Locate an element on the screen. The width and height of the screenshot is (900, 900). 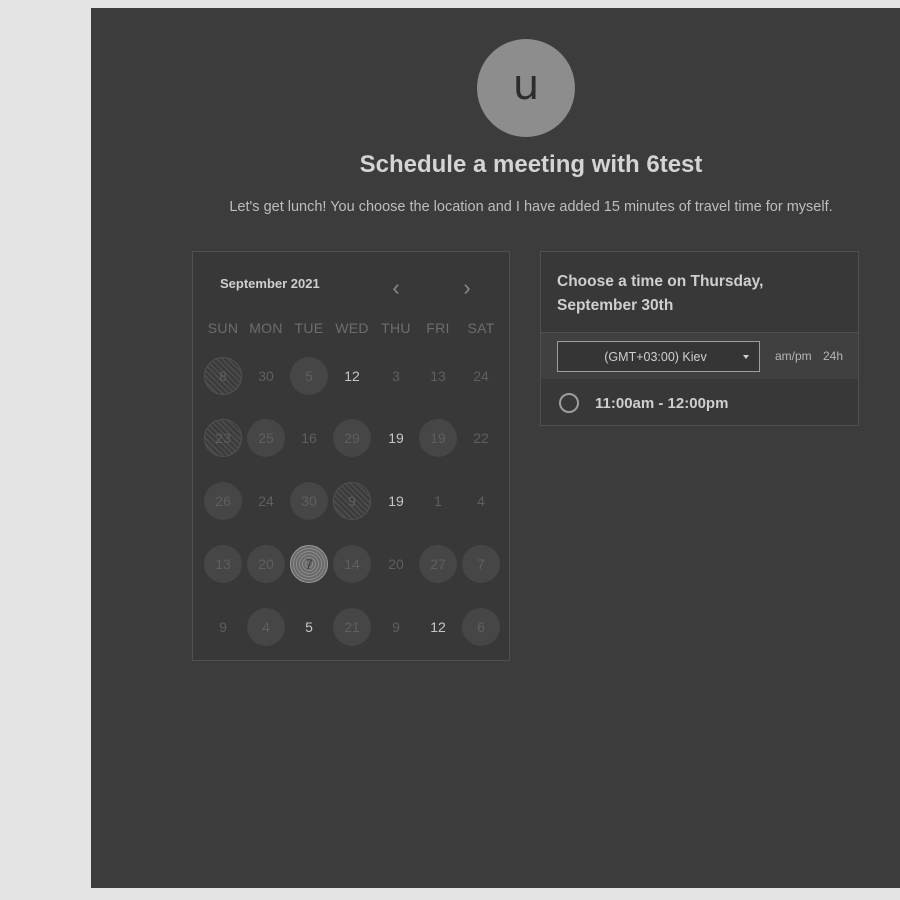
weekday-header: THU is located at coordinates (396, 328).